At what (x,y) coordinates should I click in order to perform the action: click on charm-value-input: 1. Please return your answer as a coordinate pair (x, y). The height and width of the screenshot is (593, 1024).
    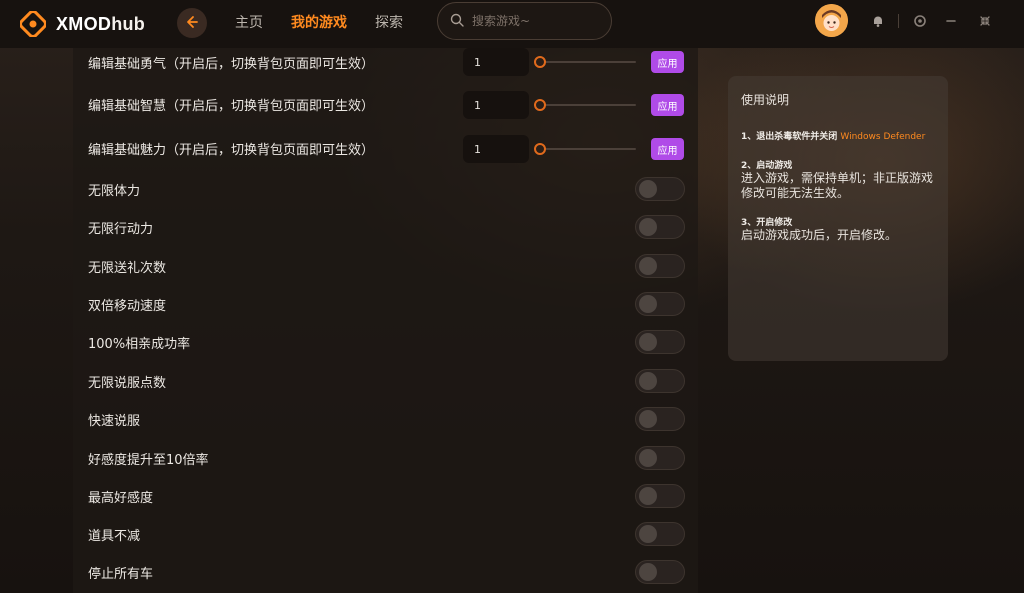
    Looking at the image, I should click on (496, 149).